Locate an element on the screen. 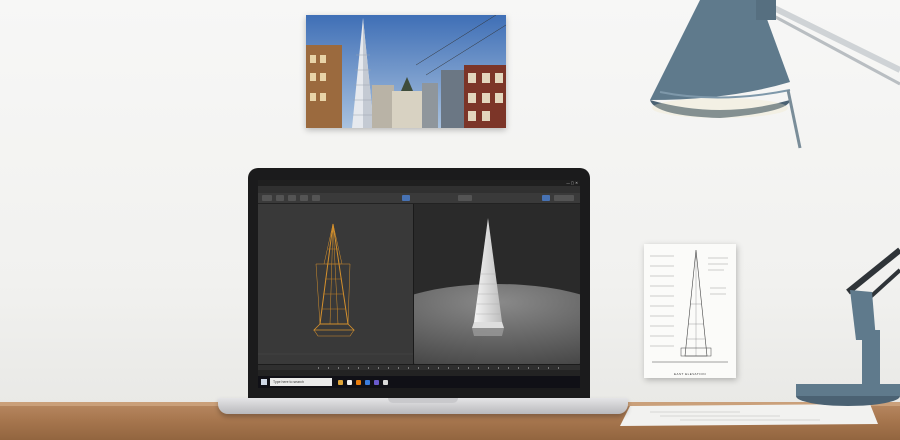 Image resolution: width=900 pixels, height=440 pixels. add-menu is located at coordinates (304, 198).